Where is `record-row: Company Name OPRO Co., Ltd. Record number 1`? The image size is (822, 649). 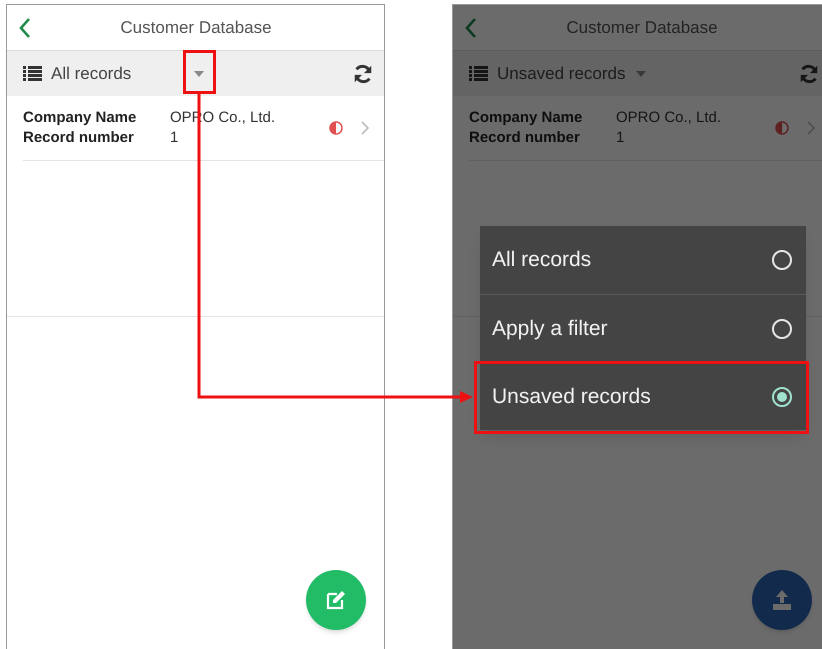 record-row: Company Name OPRO Co., Ltd. Record number 1 is located at coordinates (645, 128).